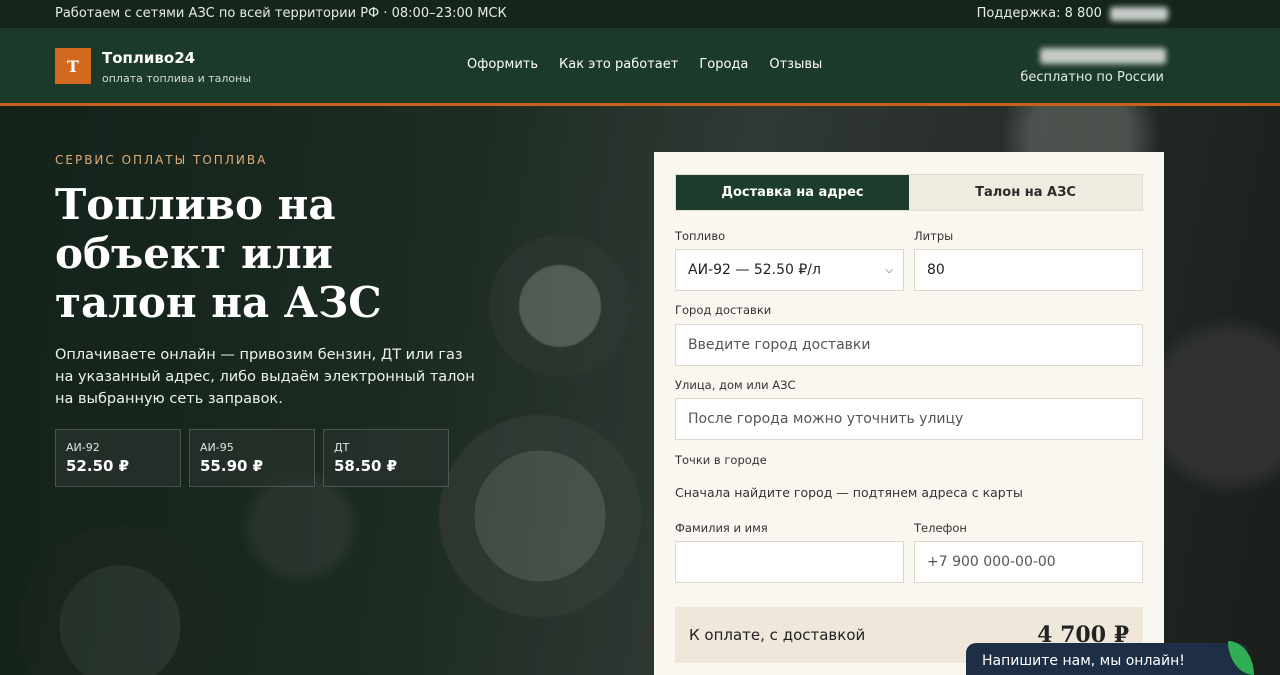 This screenshot has height=675, width=1280. Describe the element at coordinates (1025, 192) in the screenshot. I see `tab-coupon: Талон на АЗС` at that location.